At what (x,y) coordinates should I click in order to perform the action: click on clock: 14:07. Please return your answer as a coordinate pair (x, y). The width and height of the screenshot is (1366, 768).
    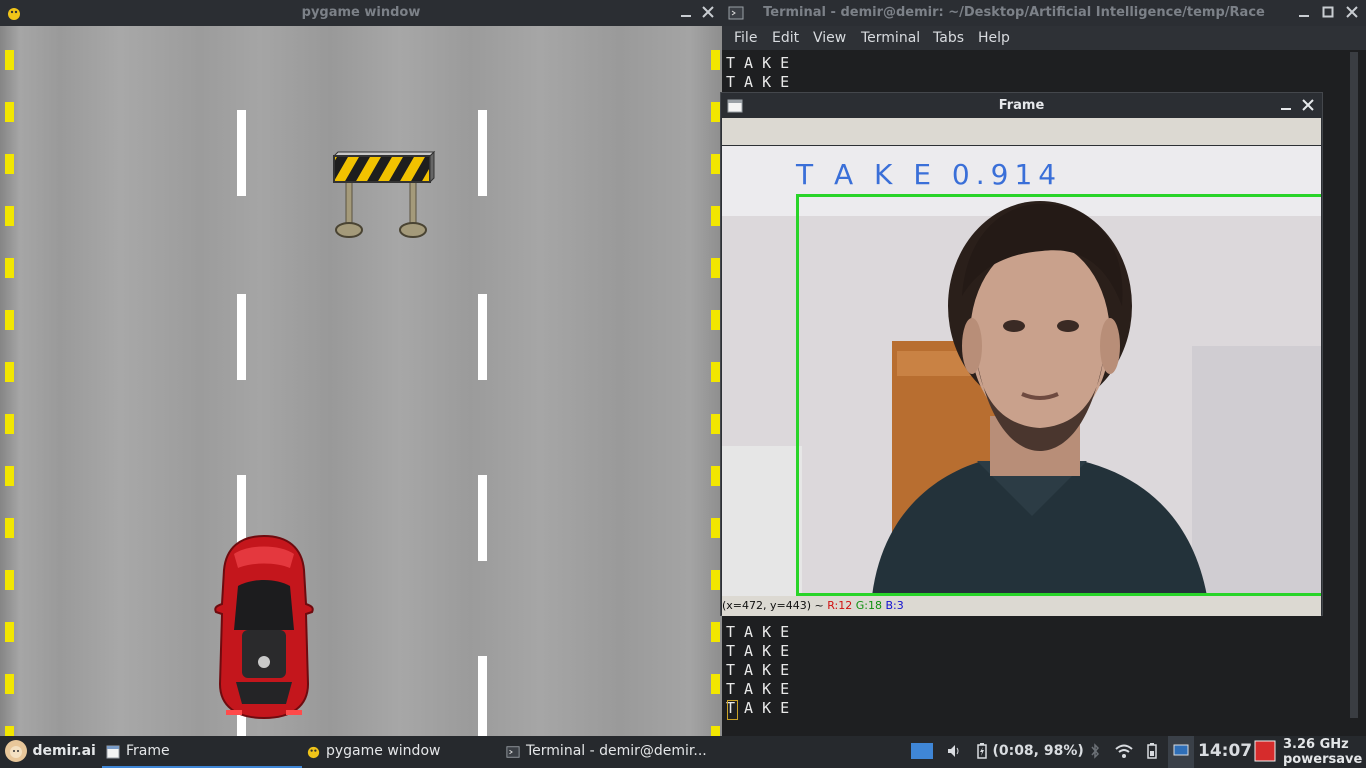
    Looking at the image, I should click on (1225, 752).